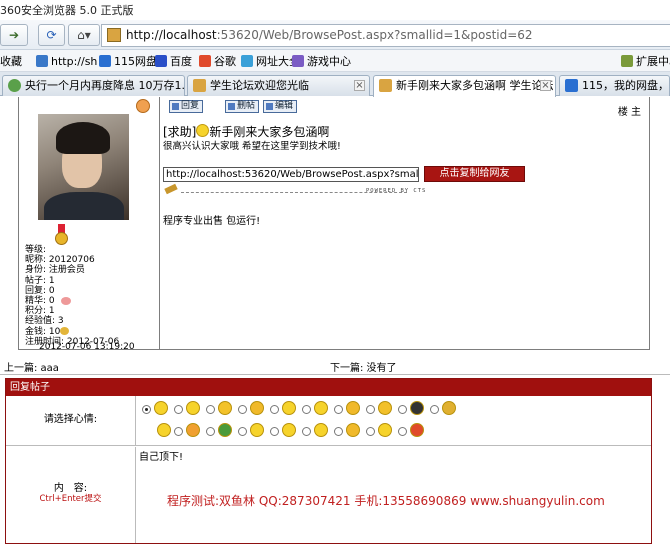 Image resolution: width=670 pixels, height=544 pixels. What do you see at coordinates (40, 301) in the screenshot?
I see `stat-essence: 精华: 0` at bounding box center [40, 301].